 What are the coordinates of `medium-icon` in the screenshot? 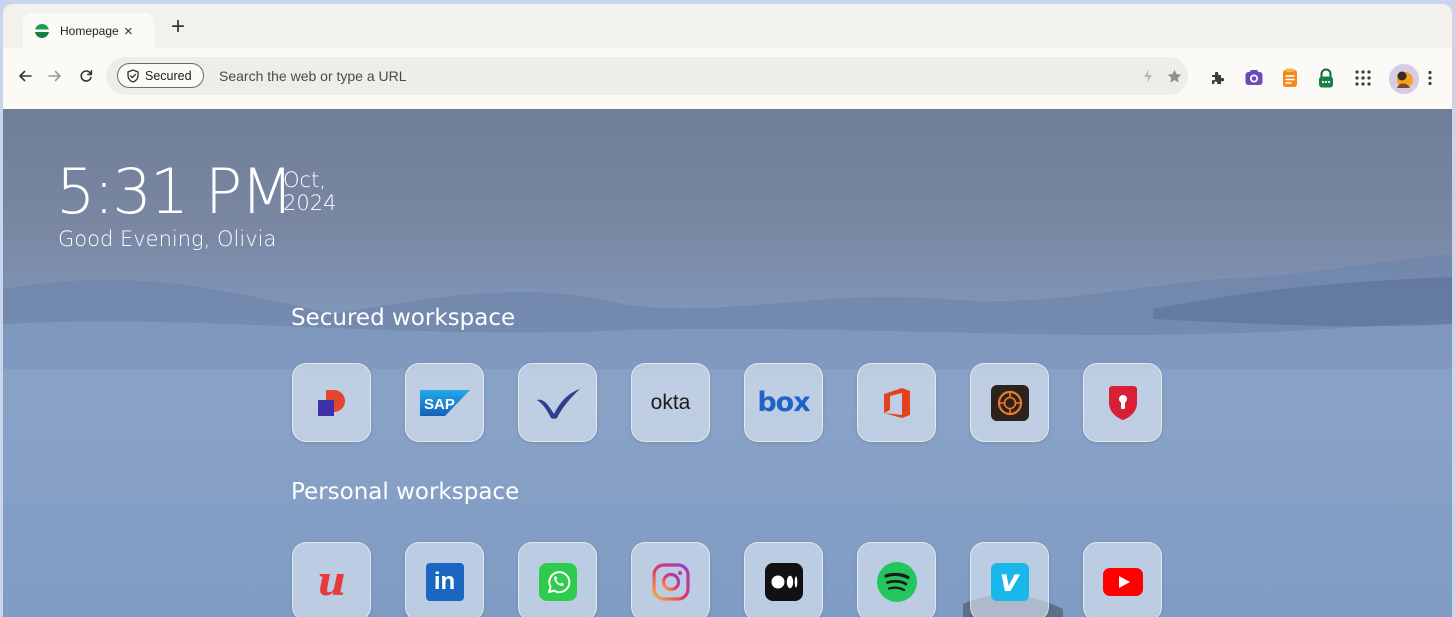 It's located at (783, 581).